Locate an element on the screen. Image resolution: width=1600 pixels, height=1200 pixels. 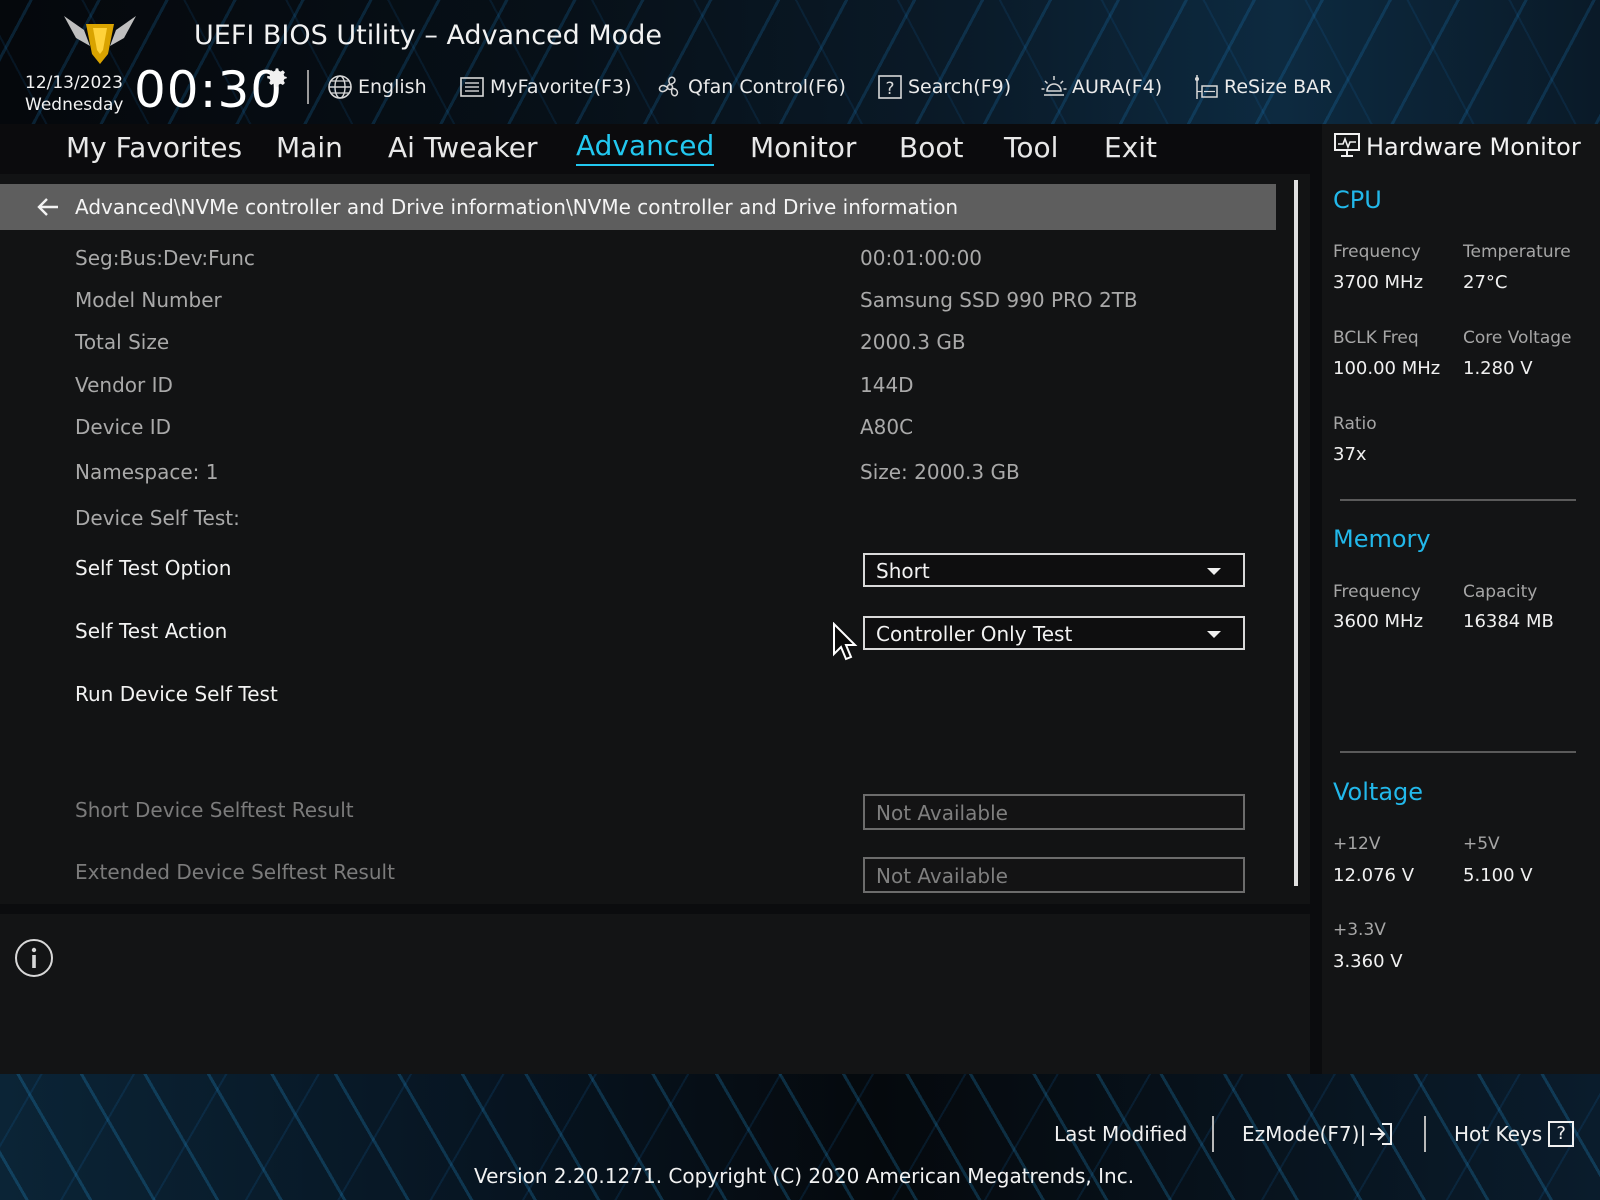
last-modified-button: Last Modified is located at coordinates (1120, 1134).